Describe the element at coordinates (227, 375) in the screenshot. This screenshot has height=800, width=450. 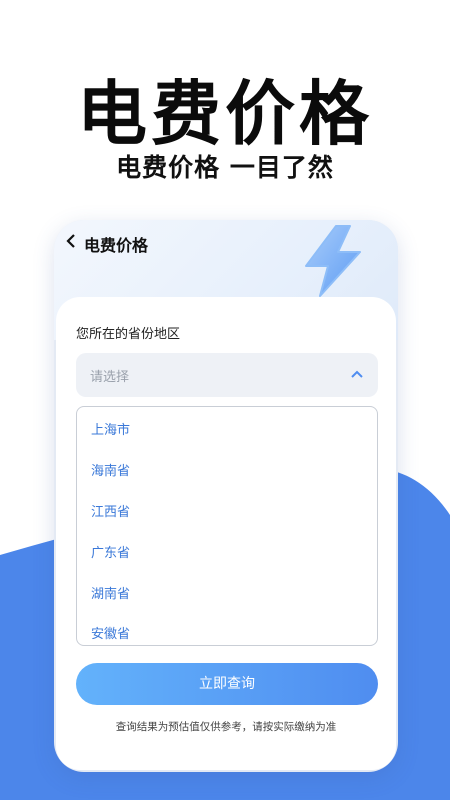
I see `province-select: 请选择` at that location.